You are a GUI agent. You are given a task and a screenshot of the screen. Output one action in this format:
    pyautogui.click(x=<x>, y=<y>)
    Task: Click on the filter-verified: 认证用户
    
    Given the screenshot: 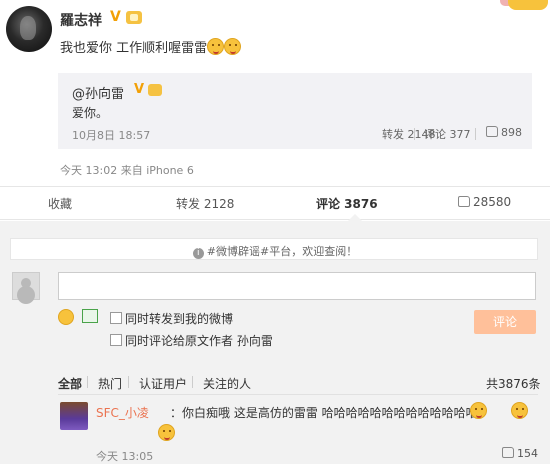 What is the action you would take?
    pyautogui.click(x=163, y=383)
    